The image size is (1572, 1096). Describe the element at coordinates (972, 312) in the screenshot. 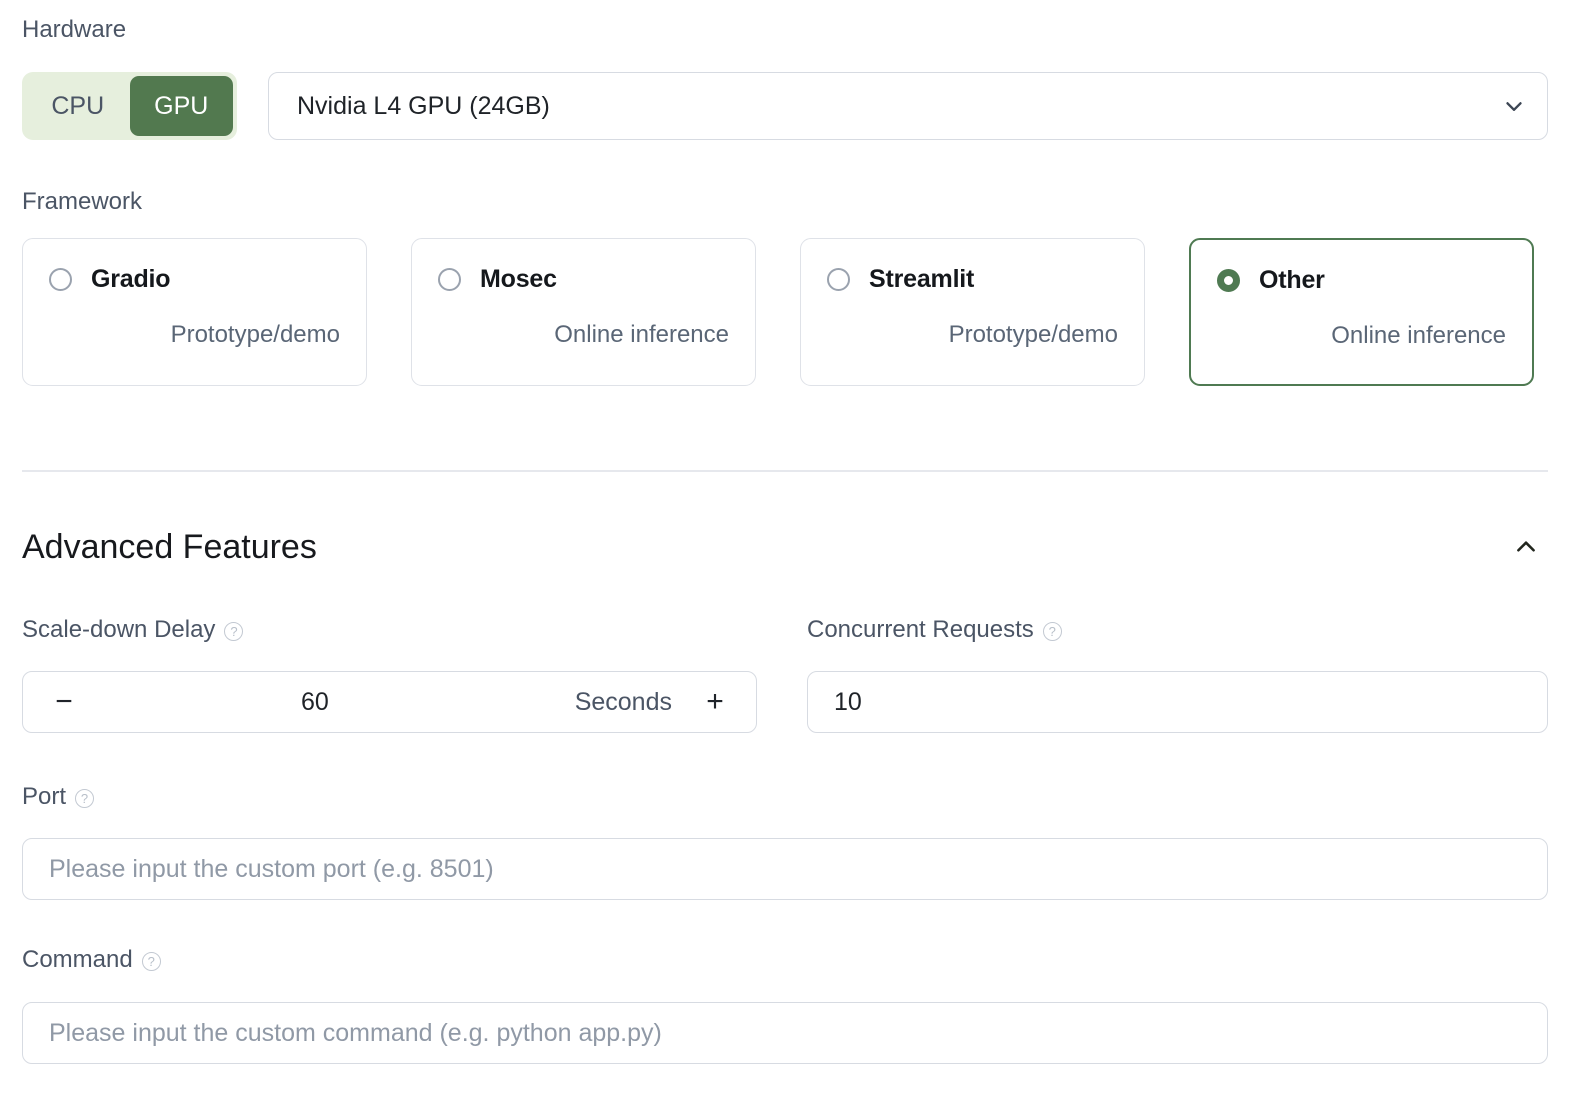

I see `framework-card-streamlit: Streamlit Prototype/demo` at that location.